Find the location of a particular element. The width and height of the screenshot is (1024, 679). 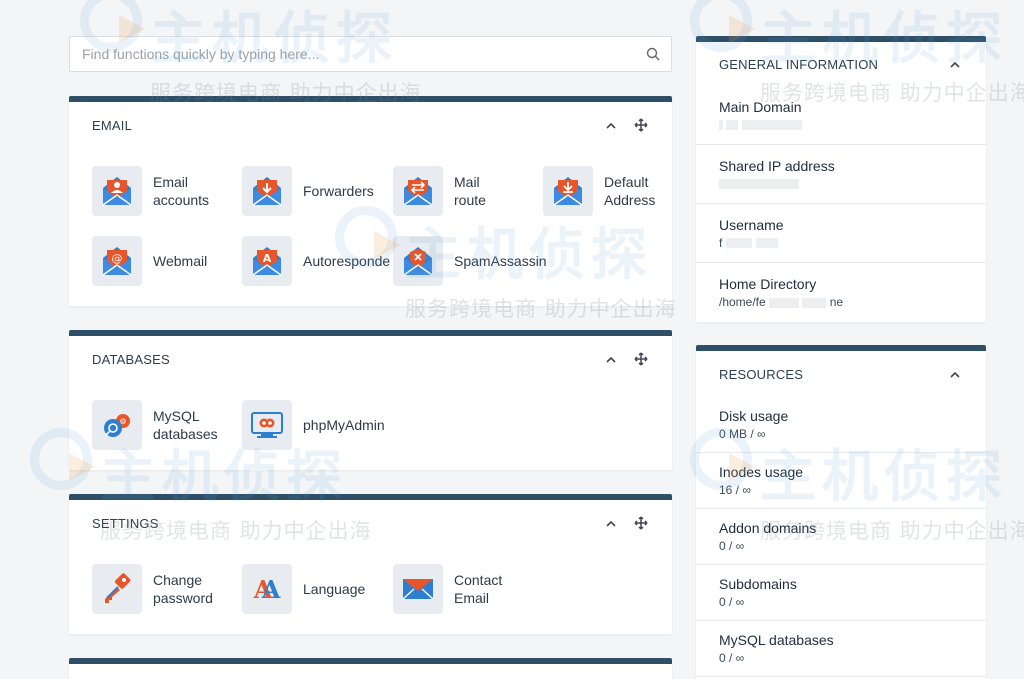

language-icon: AA is located at coordinates (267, 589).